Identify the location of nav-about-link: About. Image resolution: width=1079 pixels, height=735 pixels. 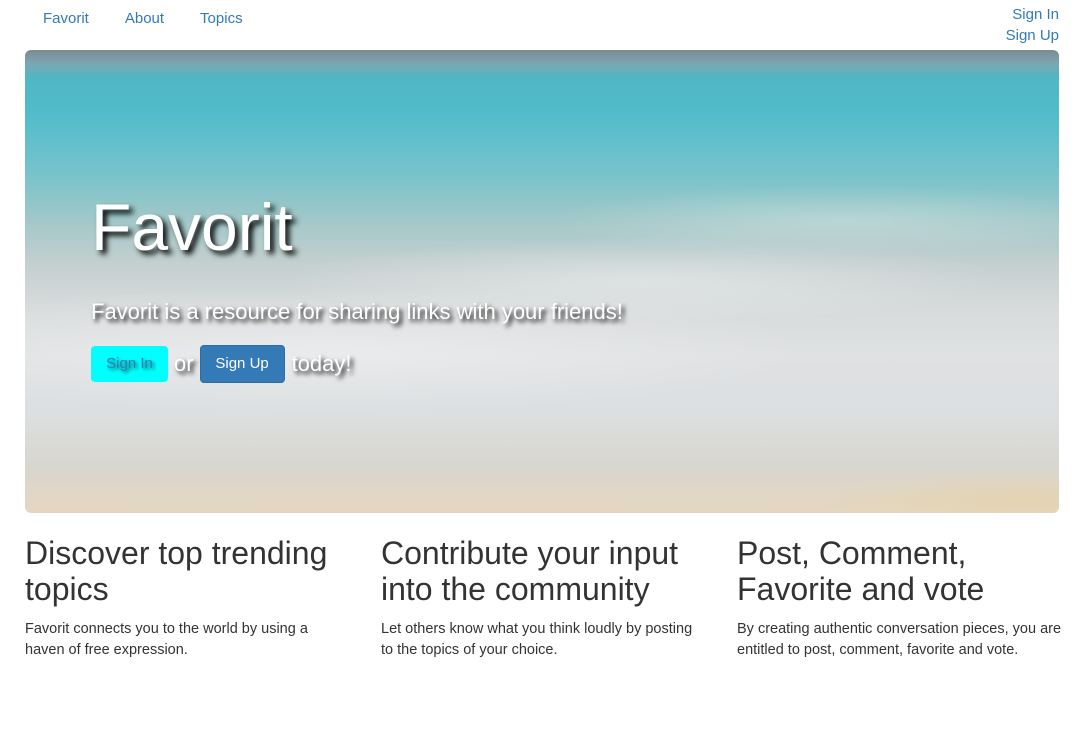
(144, 19).